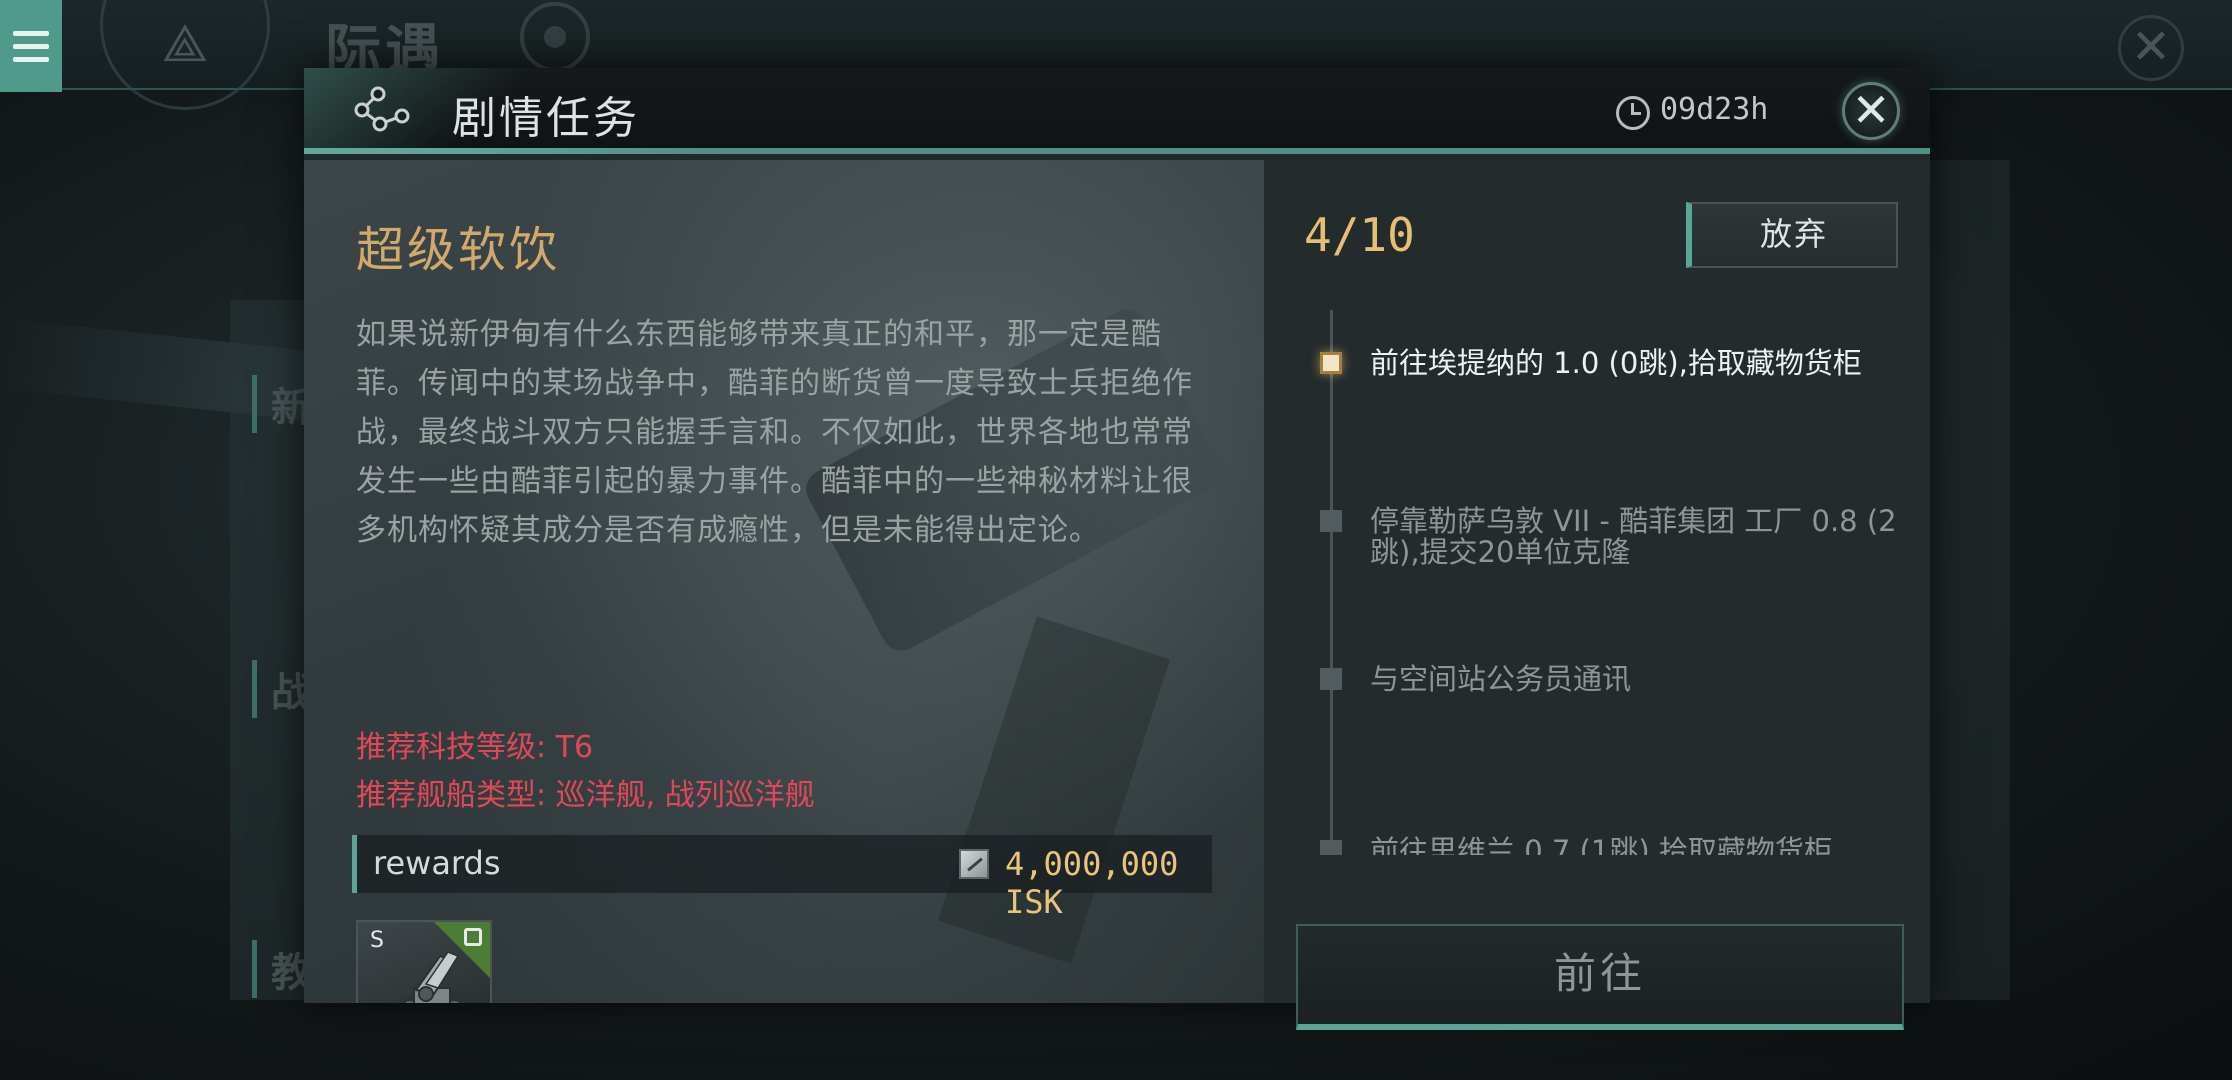 The width and height of the screenshot is (2232, 1080). I want to click on background-side-label: 教, so click(281, 969).